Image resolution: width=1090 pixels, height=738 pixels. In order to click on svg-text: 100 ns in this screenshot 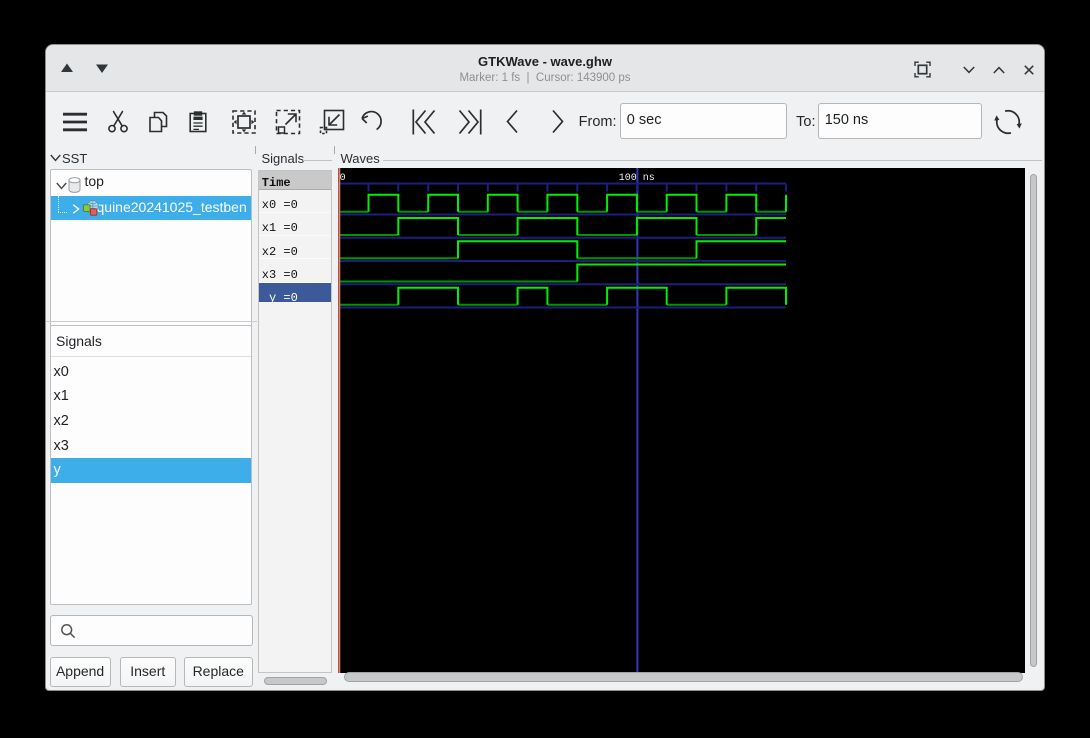, I will do `click(636, 178)`.